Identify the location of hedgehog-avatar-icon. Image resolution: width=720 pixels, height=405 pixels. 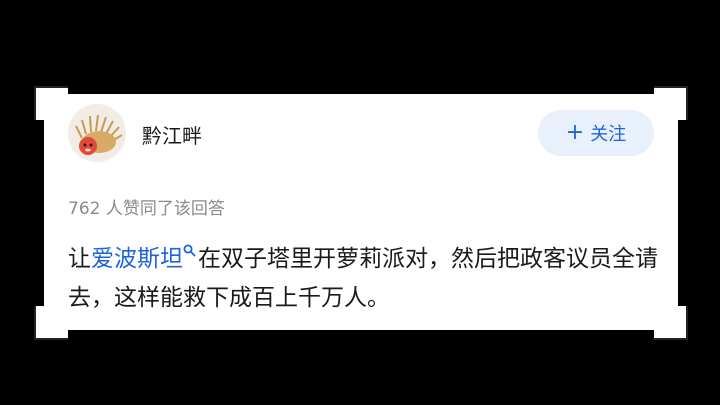
(97, 133).